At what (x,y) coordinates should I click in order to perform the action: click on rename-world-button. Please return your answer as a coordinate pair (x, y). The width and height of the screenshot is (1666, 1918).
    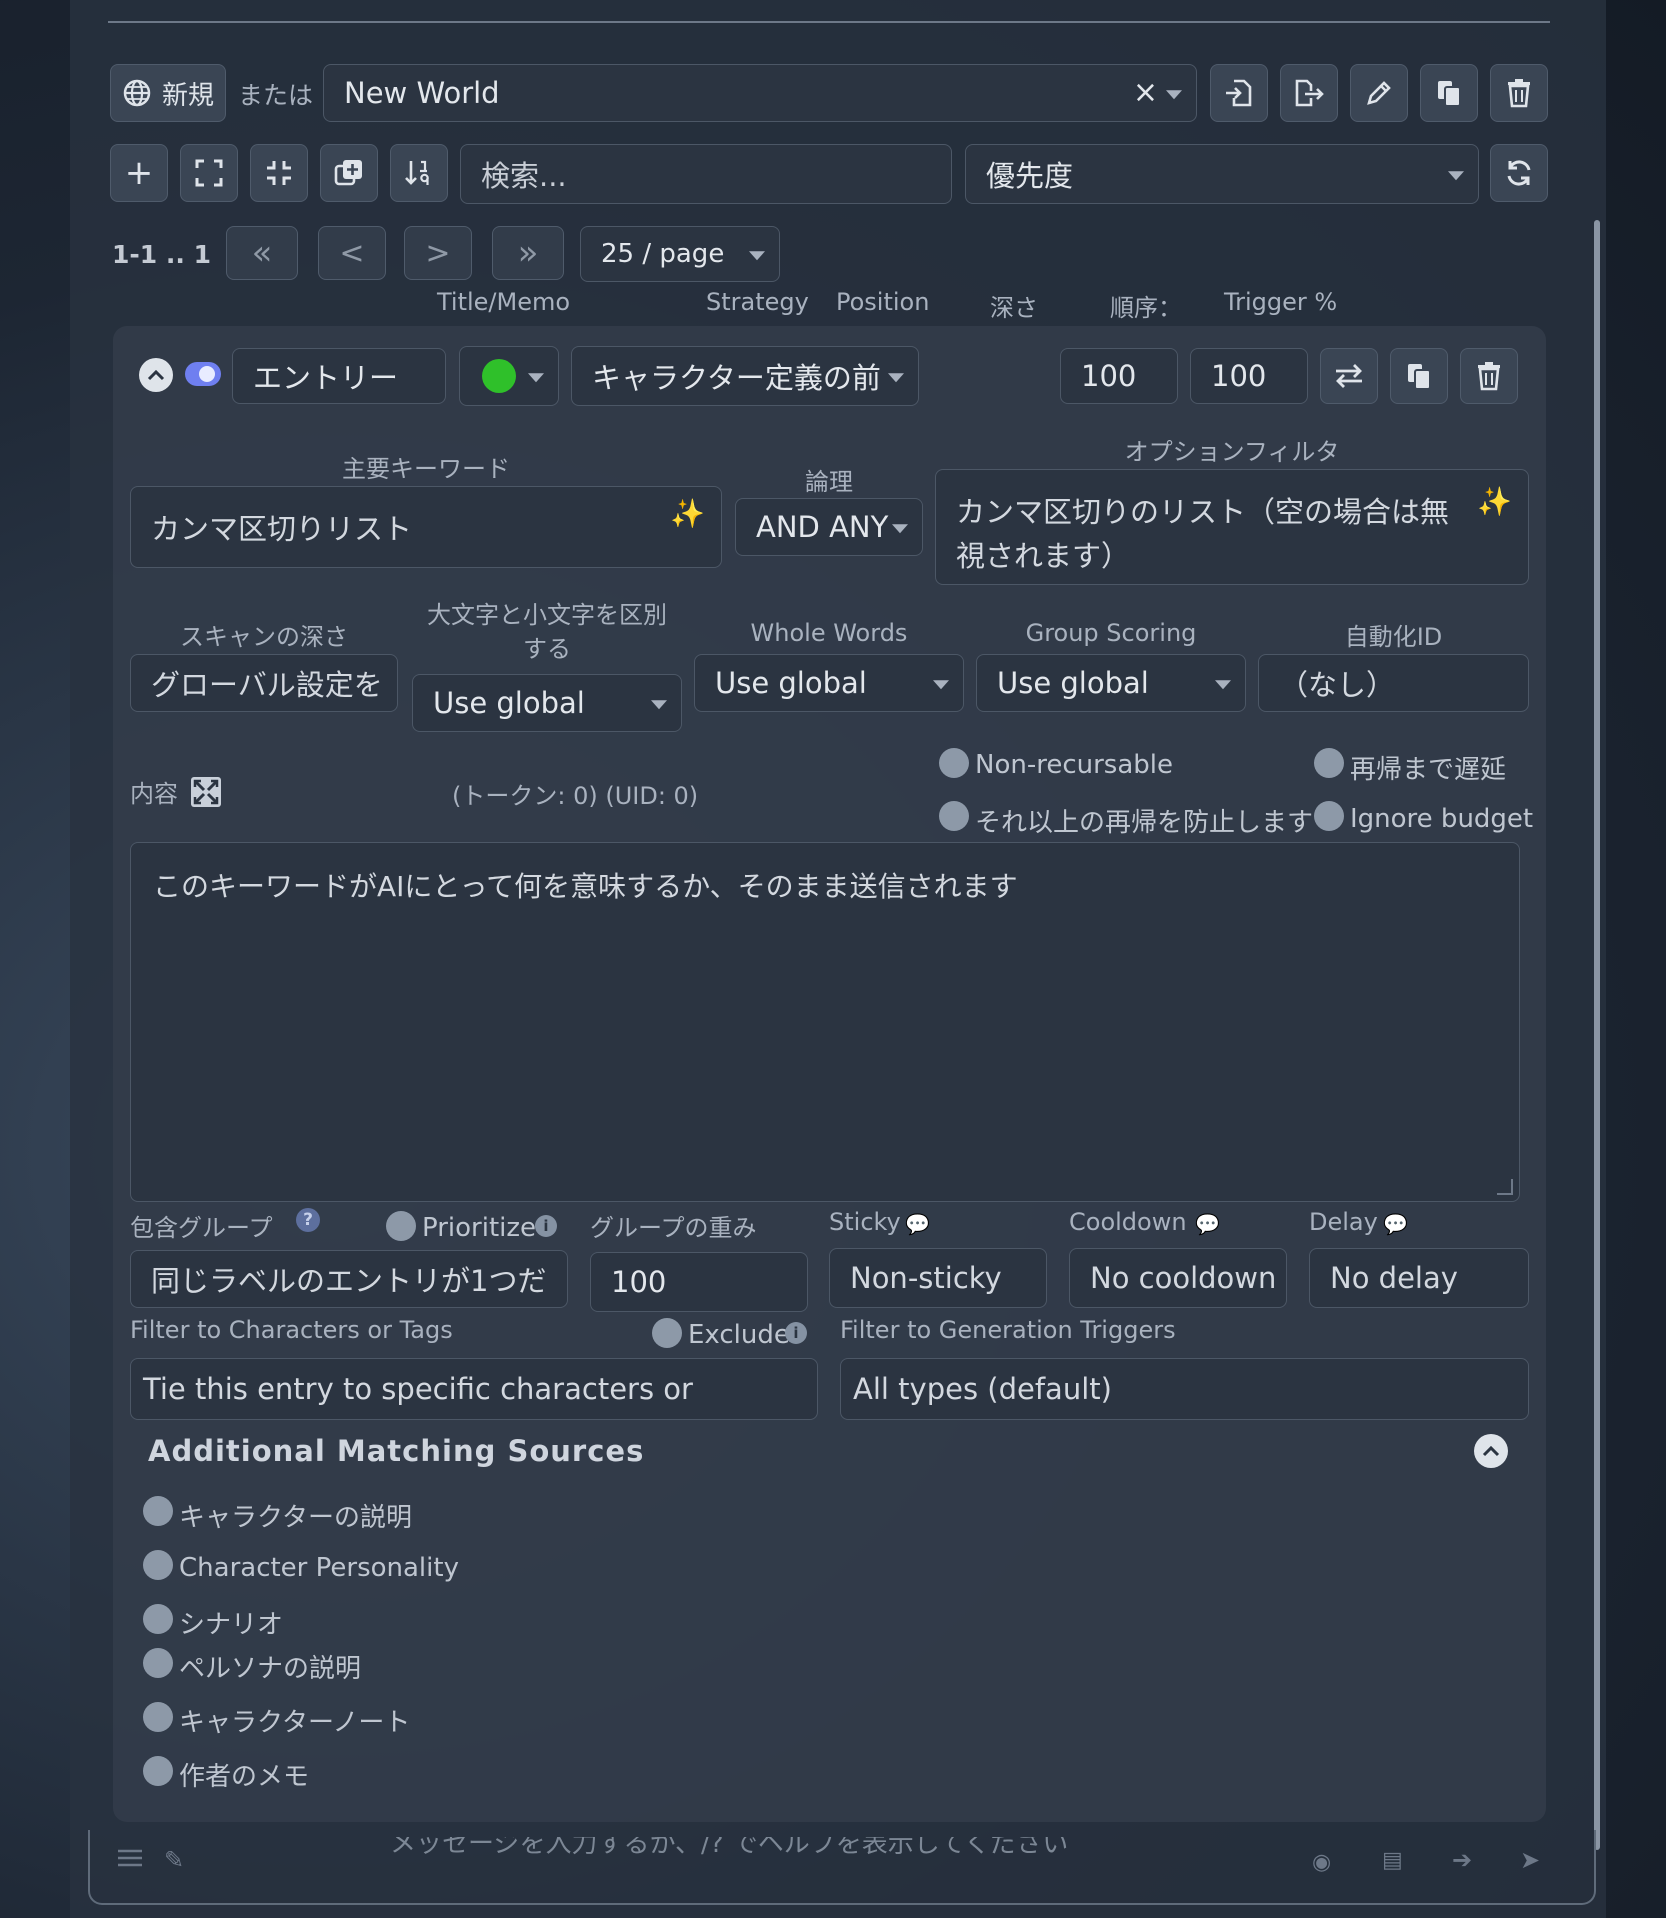
    Looking at the image, I should click on (1379, 93).